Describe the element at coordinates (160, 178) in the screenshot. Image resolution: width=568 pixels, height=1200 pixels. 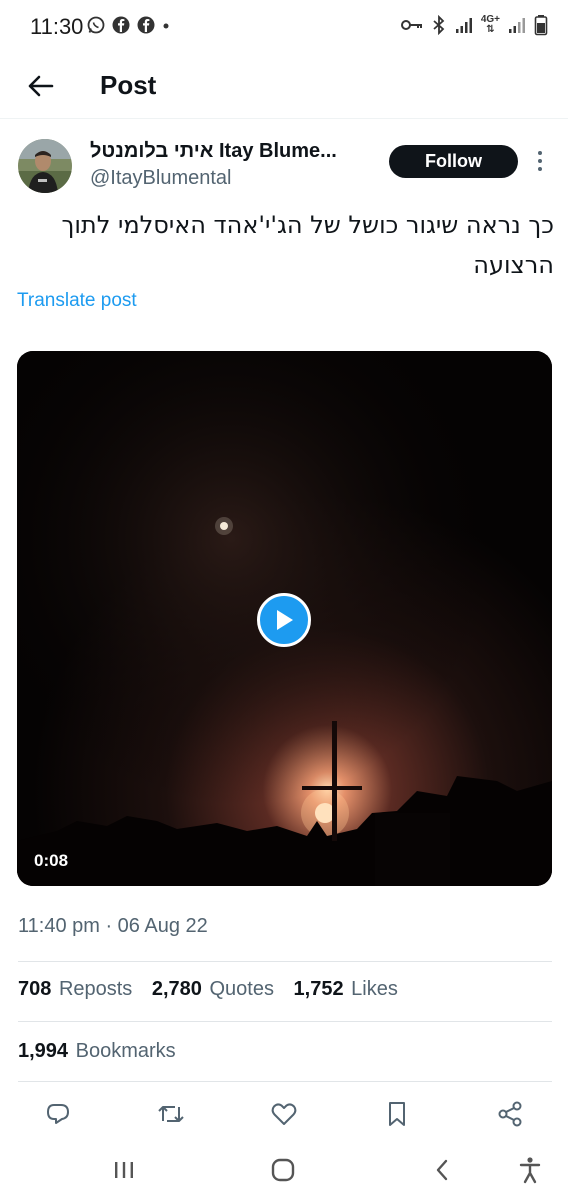
I see `author-handle: @ItayBlumental` at that location.